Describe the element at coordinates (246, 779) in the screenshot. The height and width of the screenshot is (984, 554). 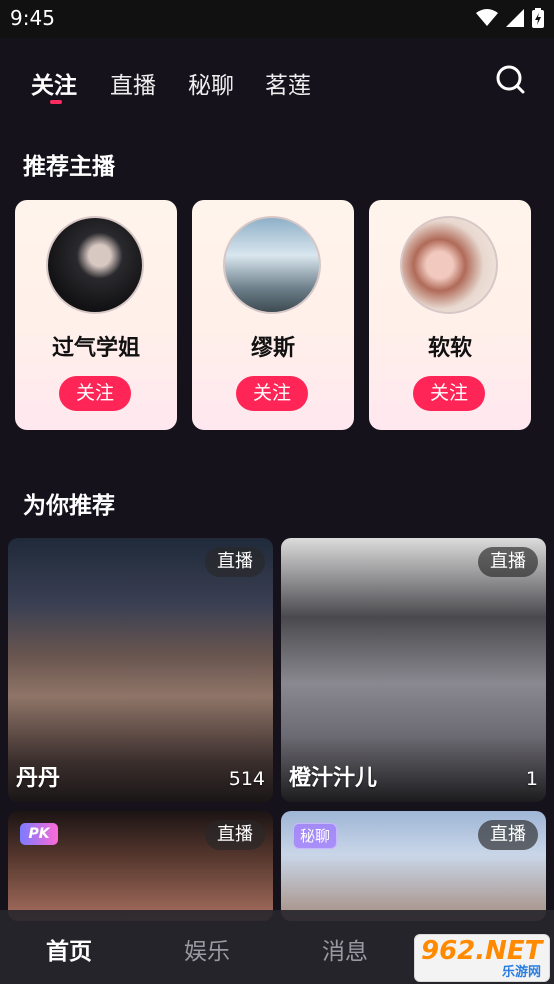
I see `viewer-count: 514` at that location.